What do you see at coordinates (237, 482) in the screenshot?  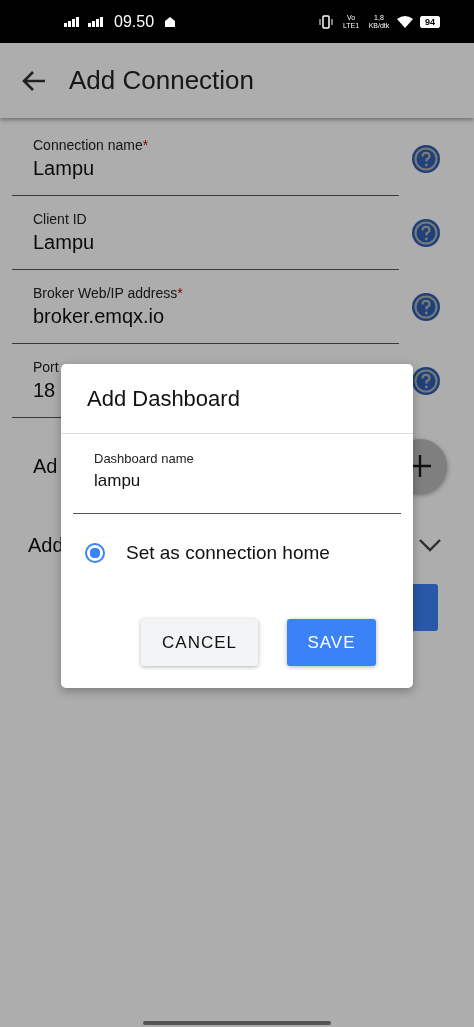 I see `text-field: Dashboard name lampu` at bounding box center [237, 482].